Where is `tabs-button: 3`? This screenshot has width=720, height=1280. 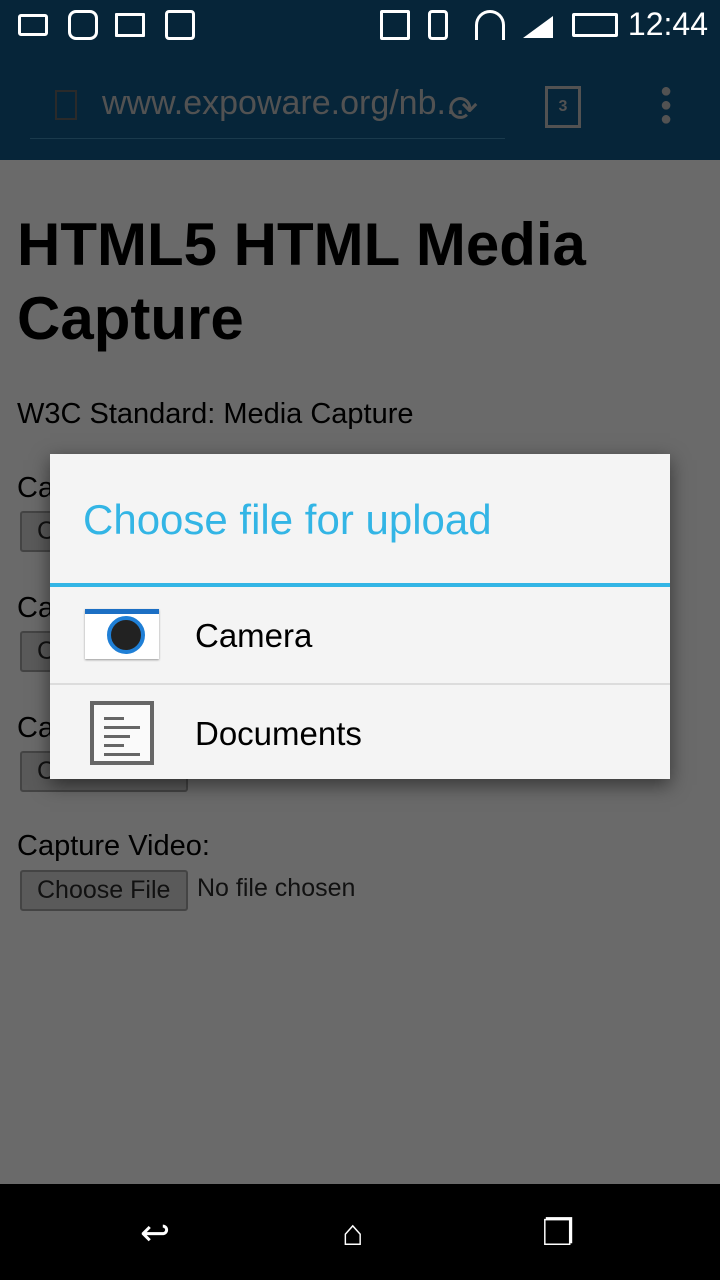
tabs-button: 3 is located at coordinates (563, 107).